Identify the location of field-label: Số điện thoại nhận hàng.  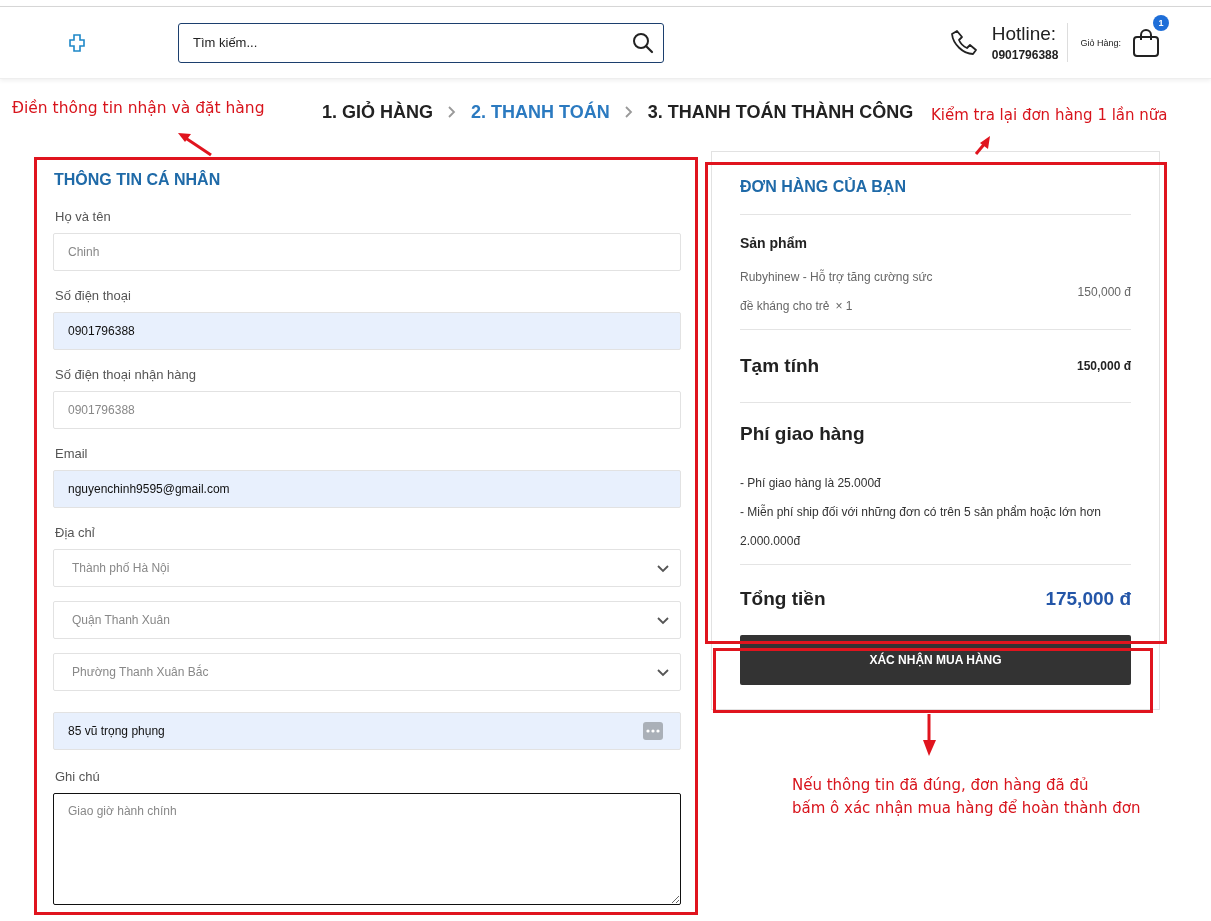
(126, 374).